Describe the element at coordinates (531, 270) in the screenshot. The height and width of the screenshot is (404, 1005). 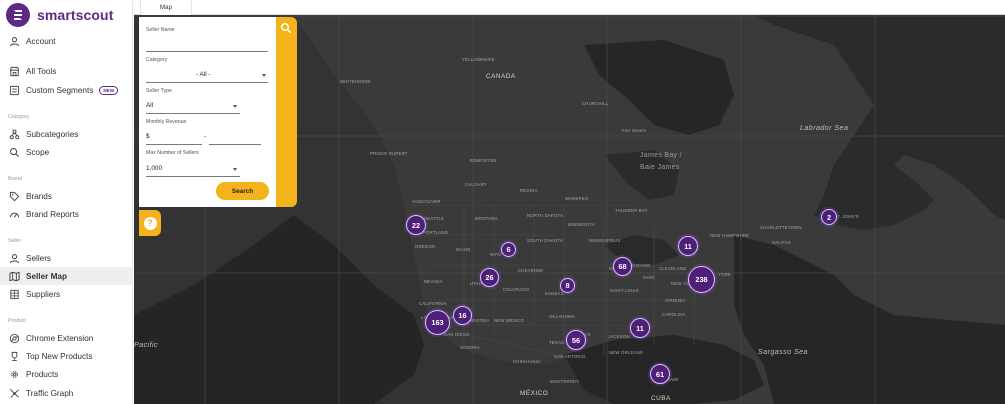
I see `map-label-place: CHEYENNE` at that location.